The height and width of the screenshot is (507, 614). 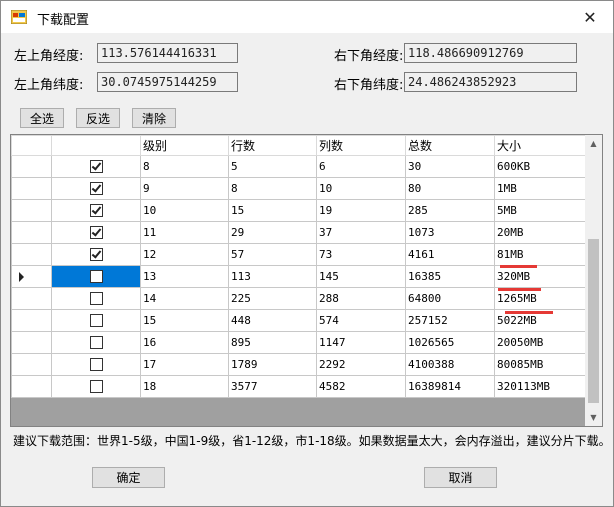 What do you see at coordinates (167, 53) in the screenshot?
I see `top-left-lon-field: 113.576144416331` at bounding box center [167, 53].